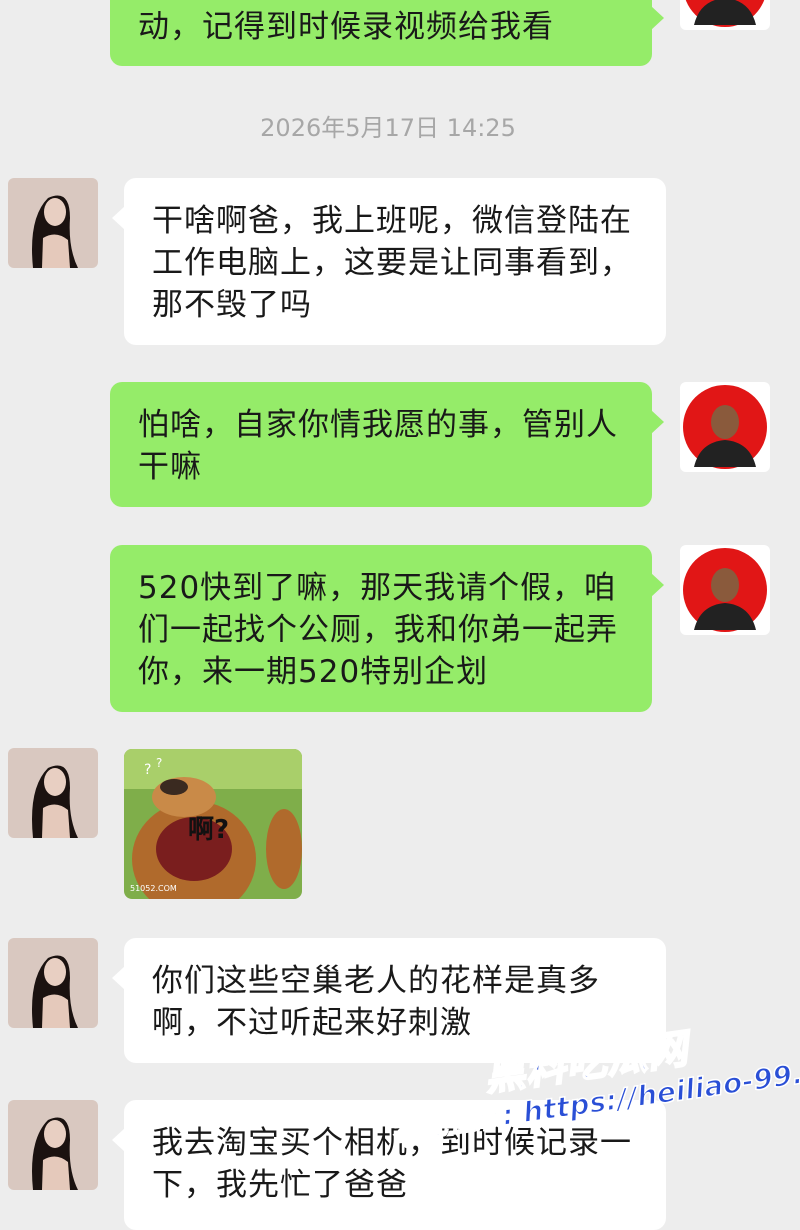 Image resolution: width=800 pixels, height=1230 pixels. What do you see at coordinates (153, 888) in the screenshot?
I see `sticker-watermark: 51052.COM` at bounding box center [153, 888].